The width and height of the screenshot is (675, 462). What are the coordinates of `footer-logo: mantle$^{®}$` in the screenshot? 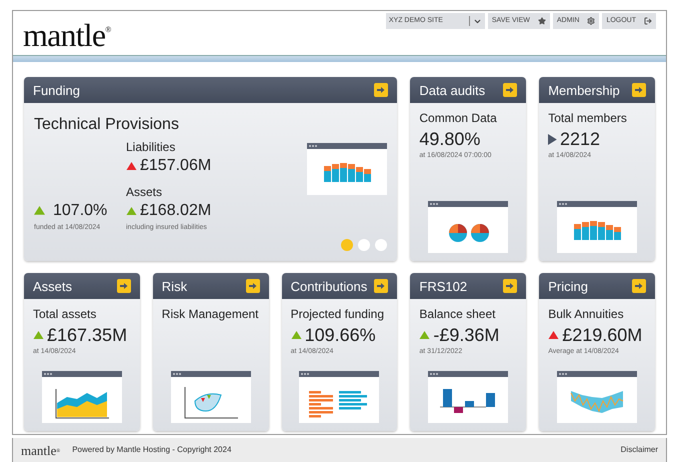 It's located at (40, 450).